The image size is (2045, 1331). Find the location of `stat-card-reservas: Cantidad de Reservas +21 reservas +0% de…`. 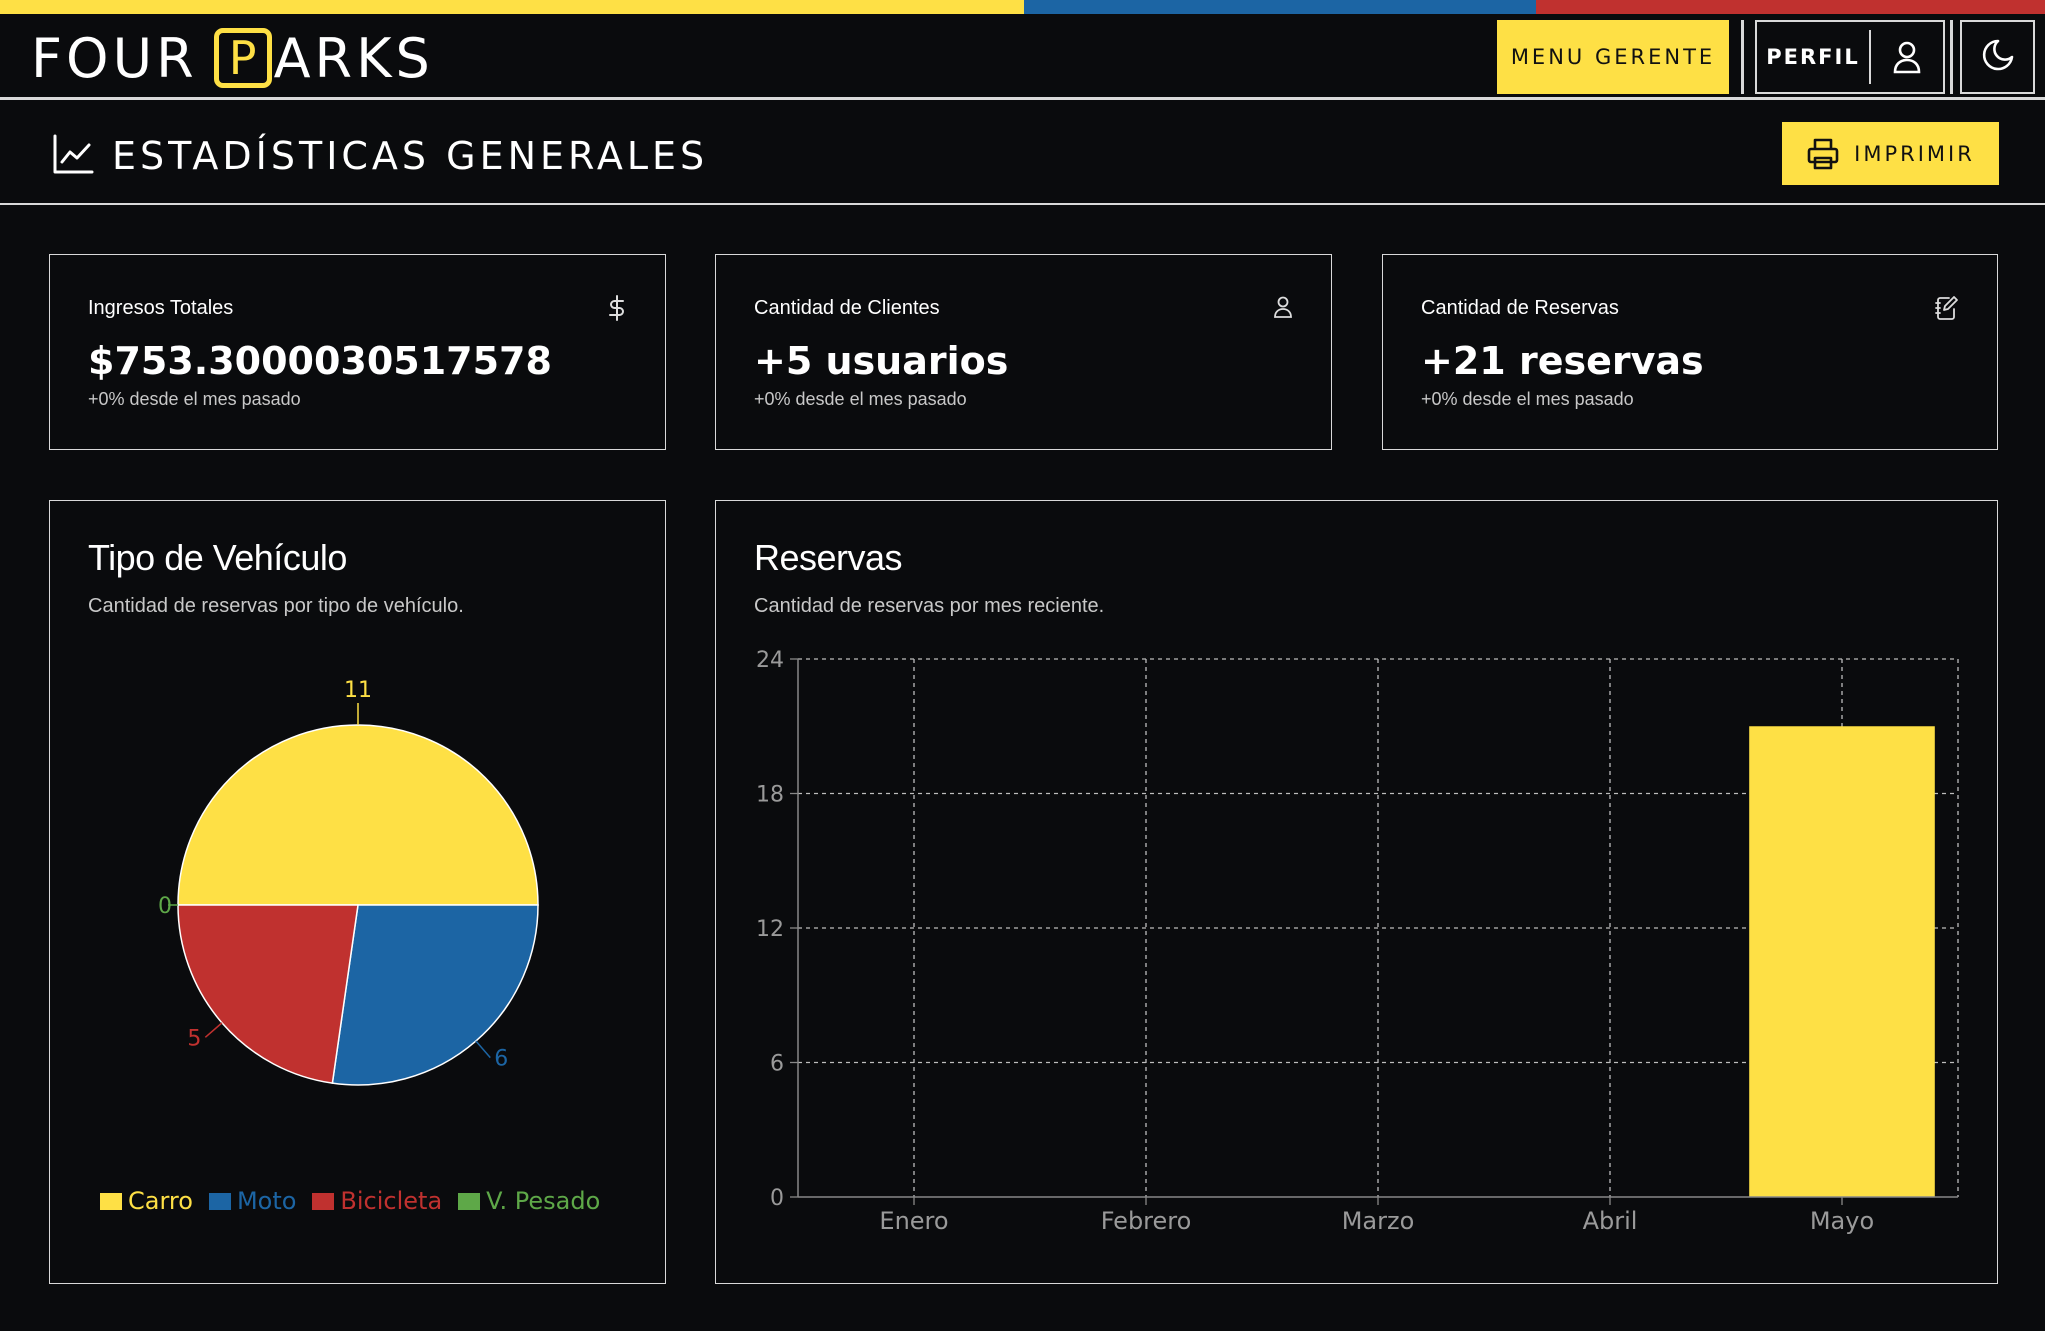

stat-card-reservas: Cantidad de Reservas +21 reservas +0% de… is located at coordinates (1690, 352).